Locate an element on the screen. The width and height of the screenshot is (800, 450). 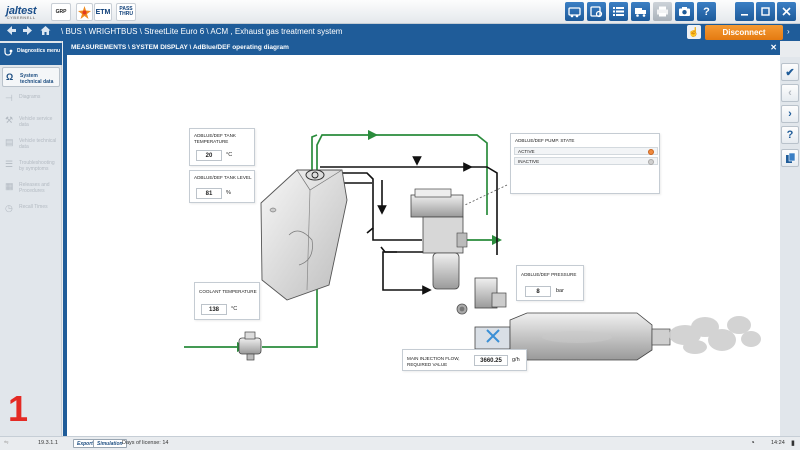
exhaust-smoke-illustration is located at coordinates (715, 335).